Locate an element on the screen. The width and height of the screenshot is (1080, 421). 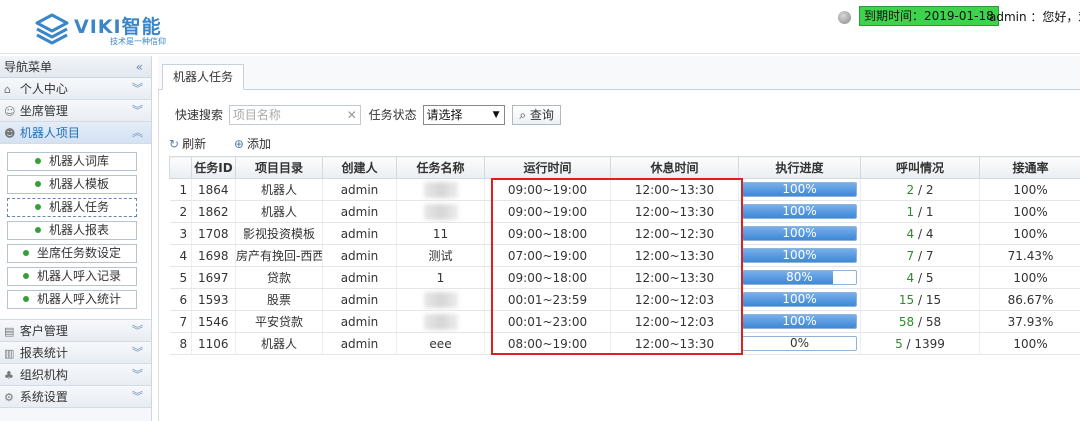
rest-time: 12:00~13:30 is located at coordinates (674, 343).